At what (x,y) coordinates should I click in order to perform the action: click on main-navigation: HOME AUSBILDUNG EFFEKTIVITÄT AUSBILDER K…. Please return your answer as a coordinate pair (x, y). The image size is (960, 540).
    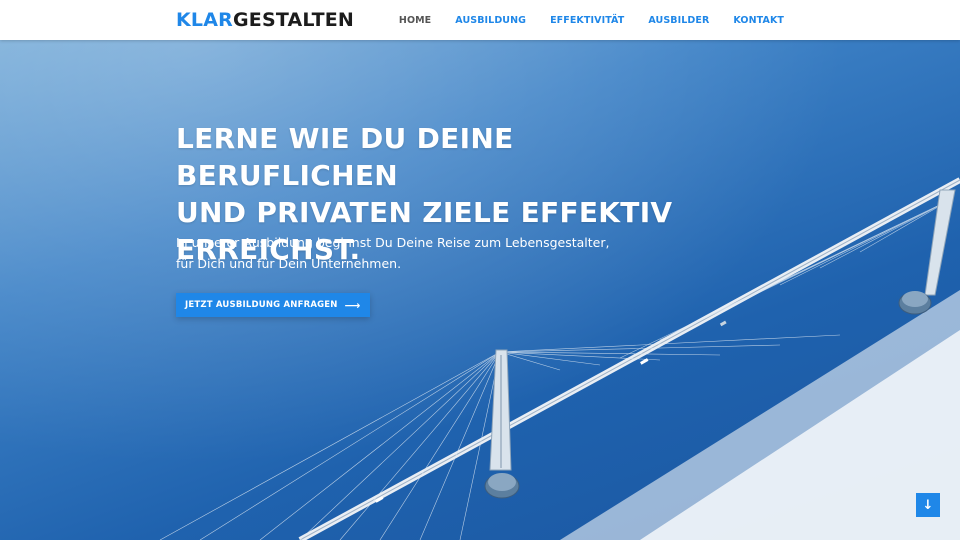
    Looking at the image, I should click on (591, 20).